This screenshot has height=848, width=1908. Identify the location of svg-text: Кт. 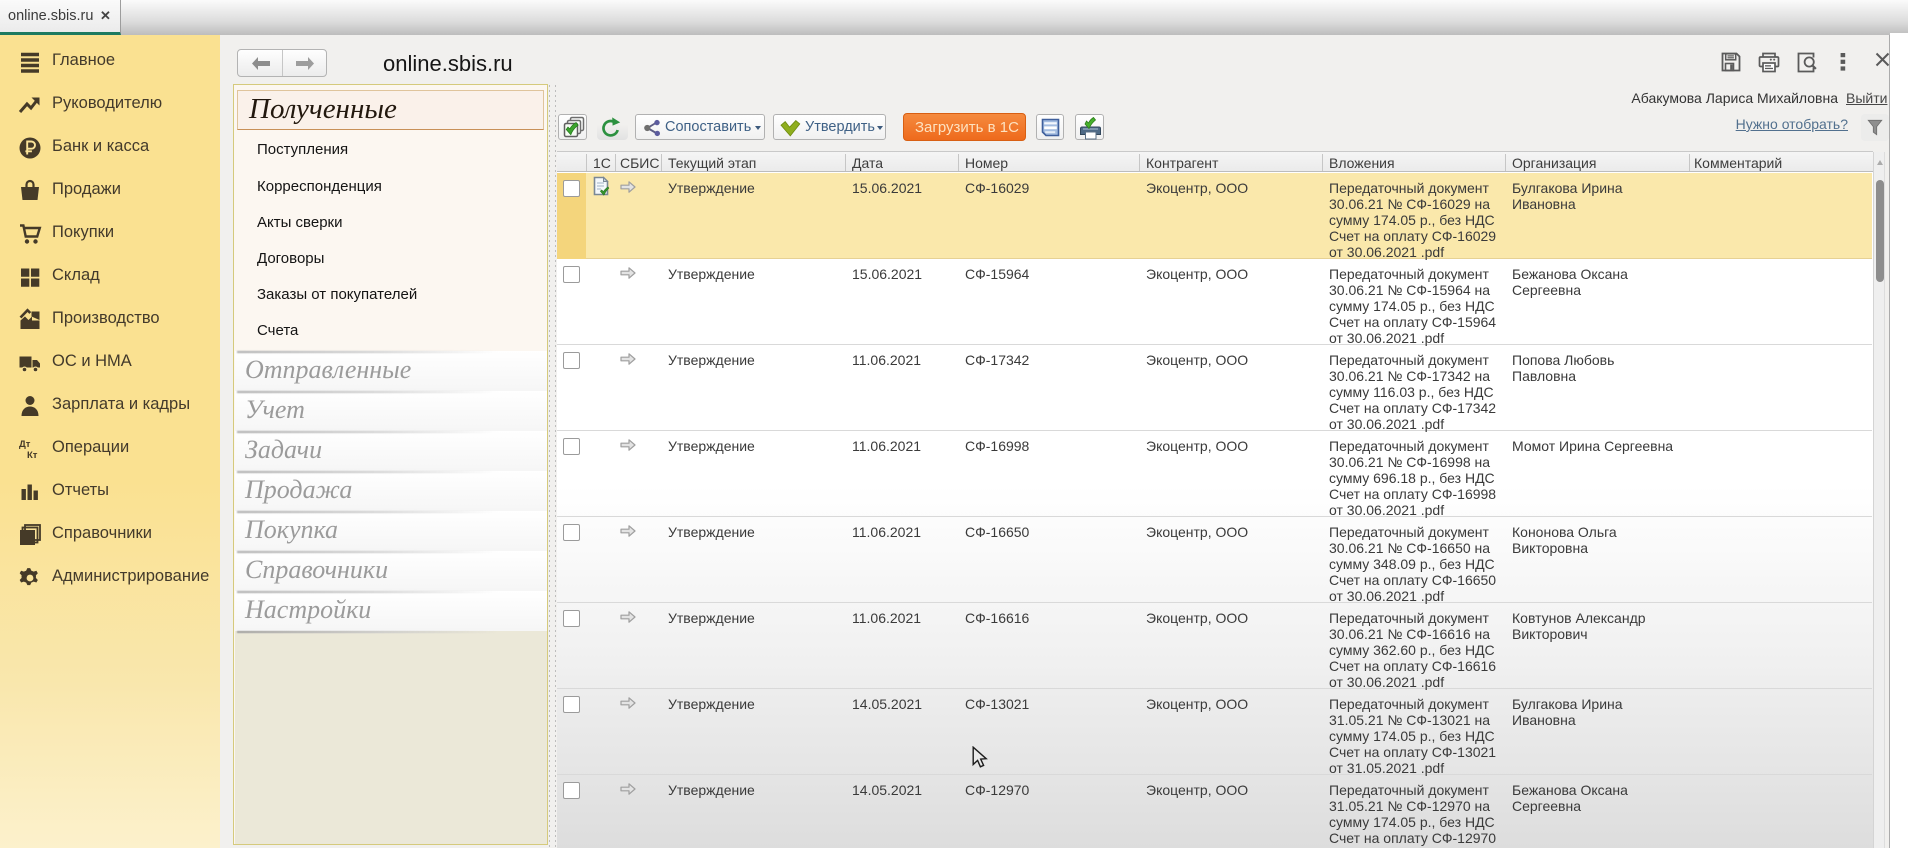
(32, 455).